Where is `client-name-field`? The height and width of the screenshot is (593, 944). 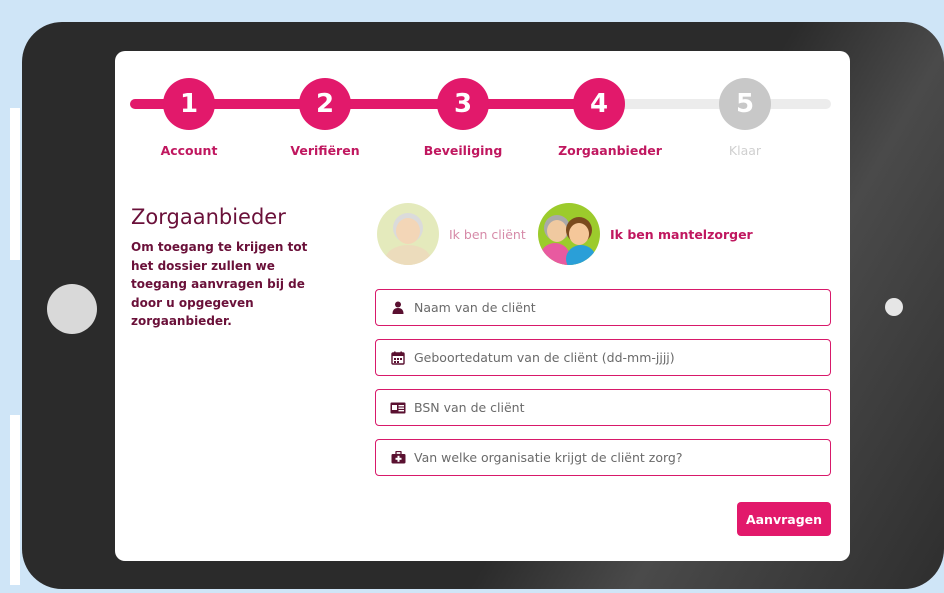
client-name-field is located at coordinates (603, 307).